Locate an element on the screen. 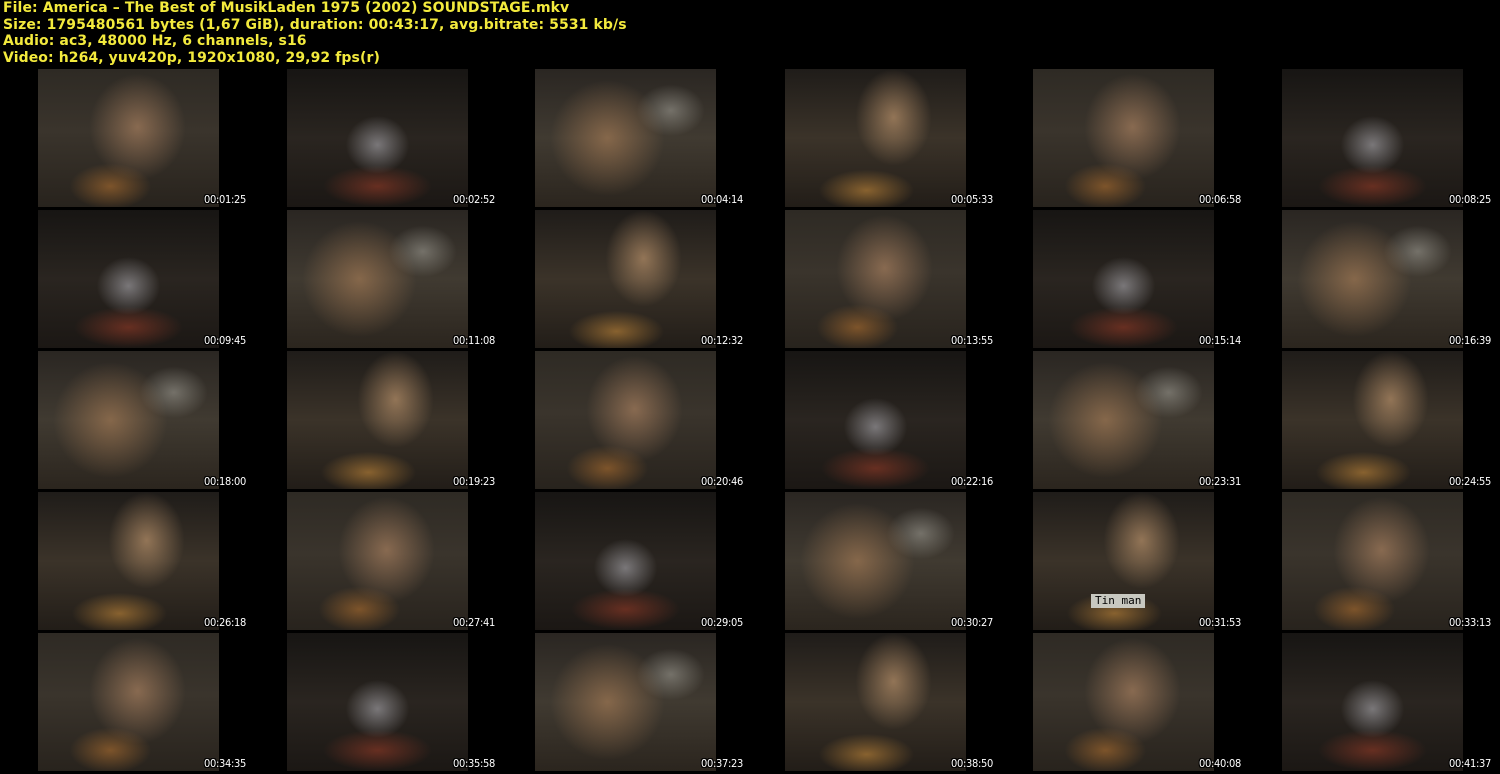  thumbnail: 00:11:08 is located at coordinates (392, 279).